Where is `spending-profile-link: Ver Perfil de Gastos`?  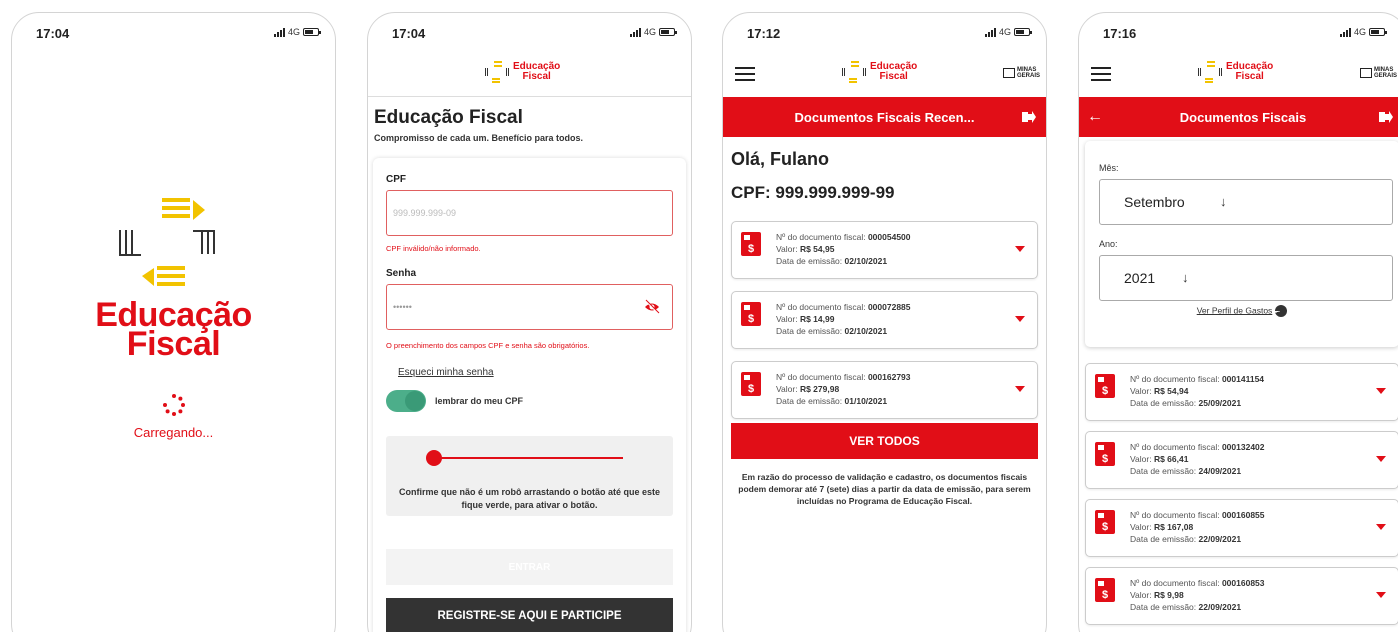
spending-profile-link: Ver Perfil de Gastos is located at coordinates (1241, 311).